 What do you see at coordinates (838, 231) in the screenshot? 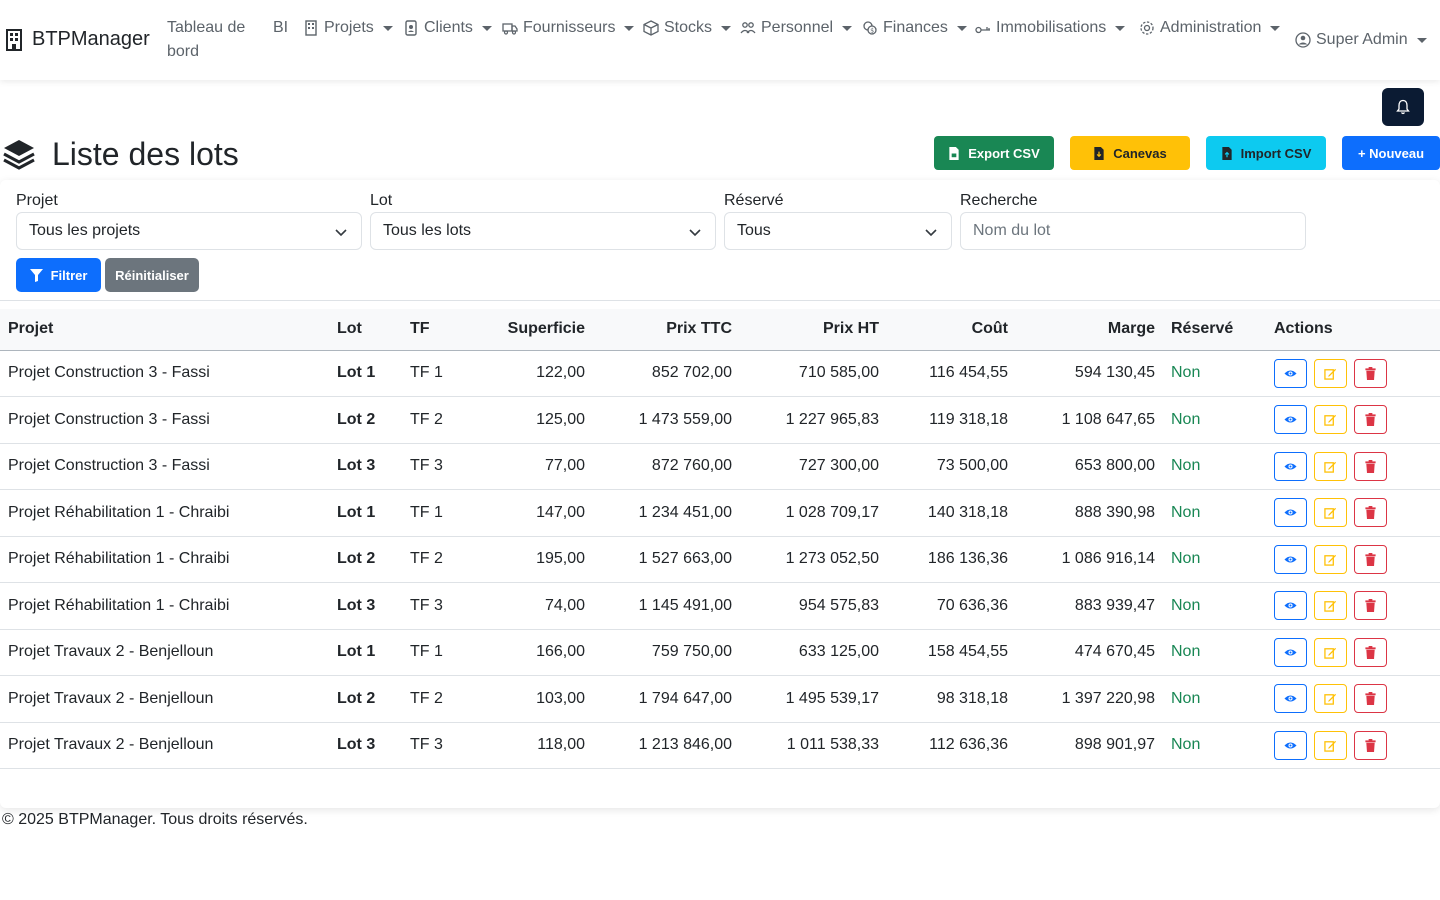
I see `reserve-select: Tous` at bounding box center [838, 231].